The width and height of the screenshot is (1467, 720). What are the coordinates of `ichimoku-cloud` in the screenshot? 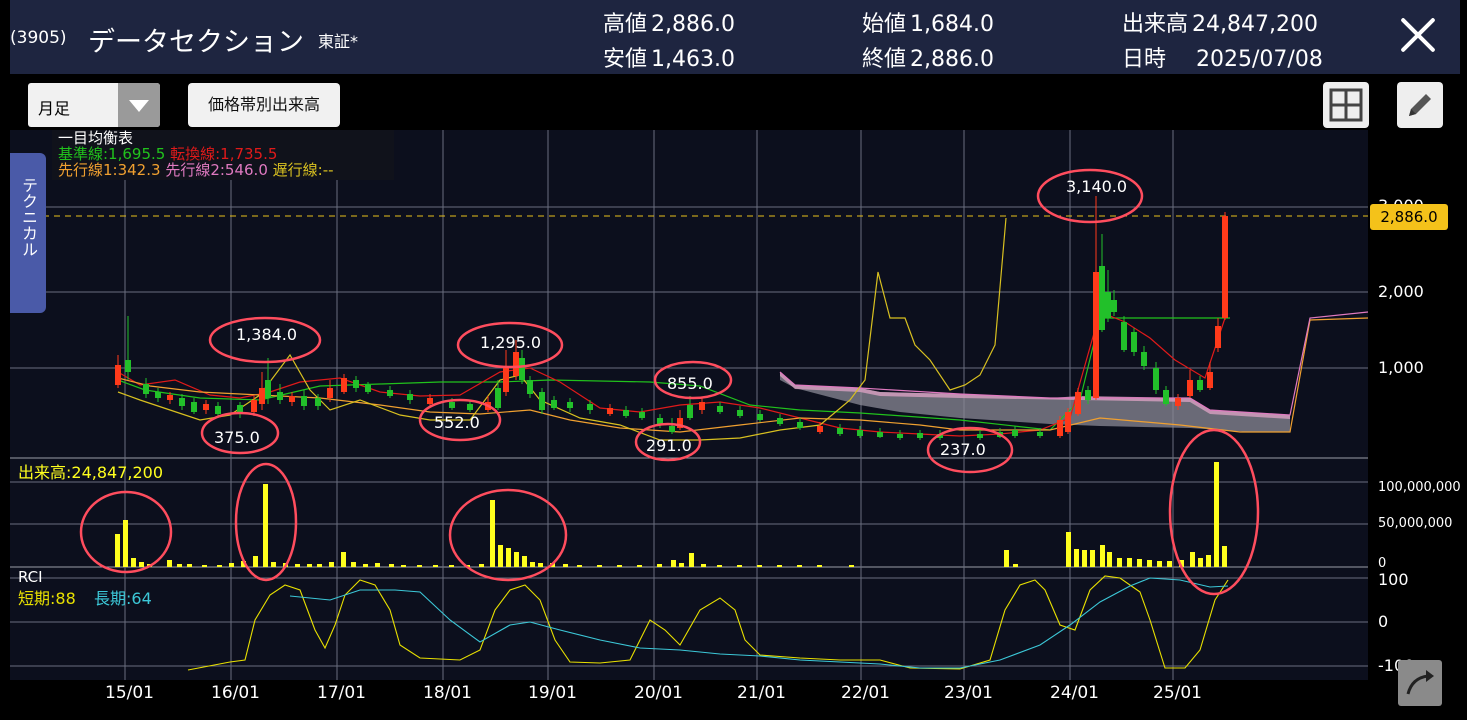 It's located at (1035, 402).